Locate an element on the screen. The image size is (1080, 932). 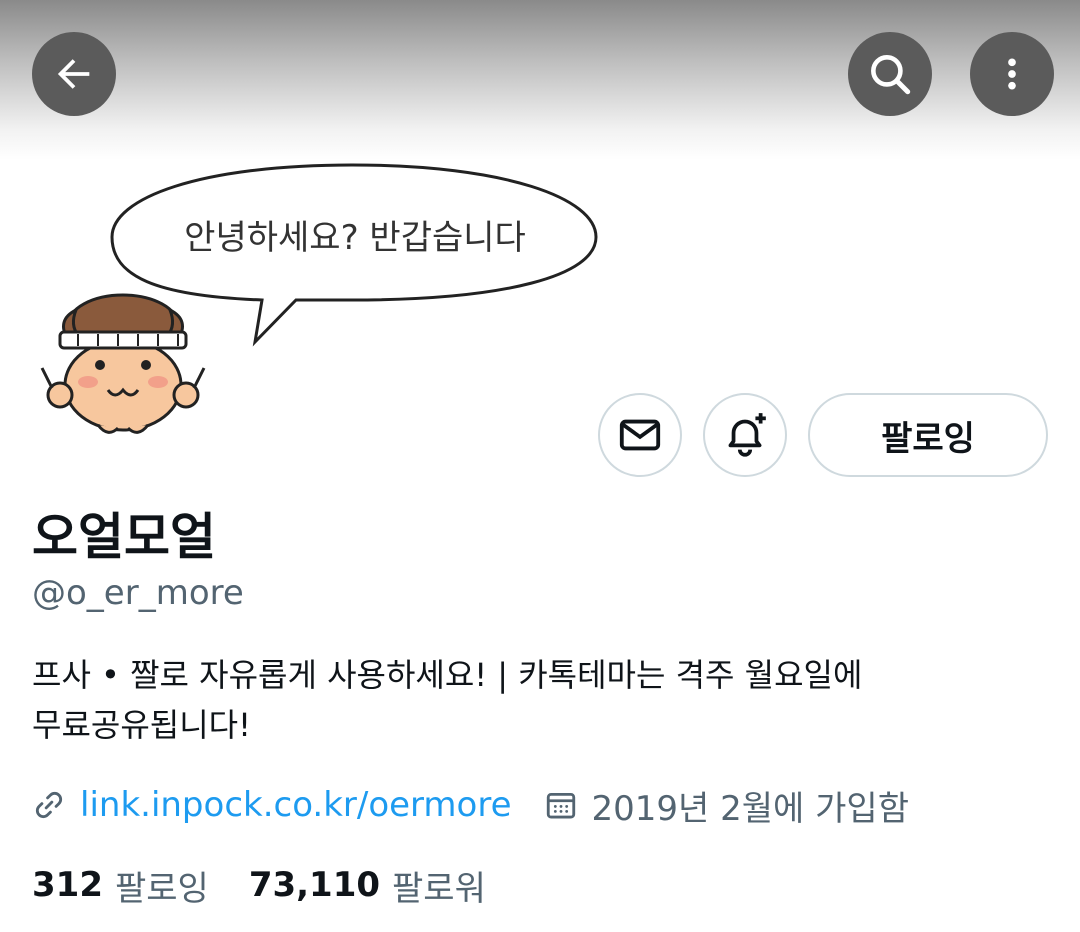
join-date: 2019년 2월에 가입함 is located at coordinates (750, 808).